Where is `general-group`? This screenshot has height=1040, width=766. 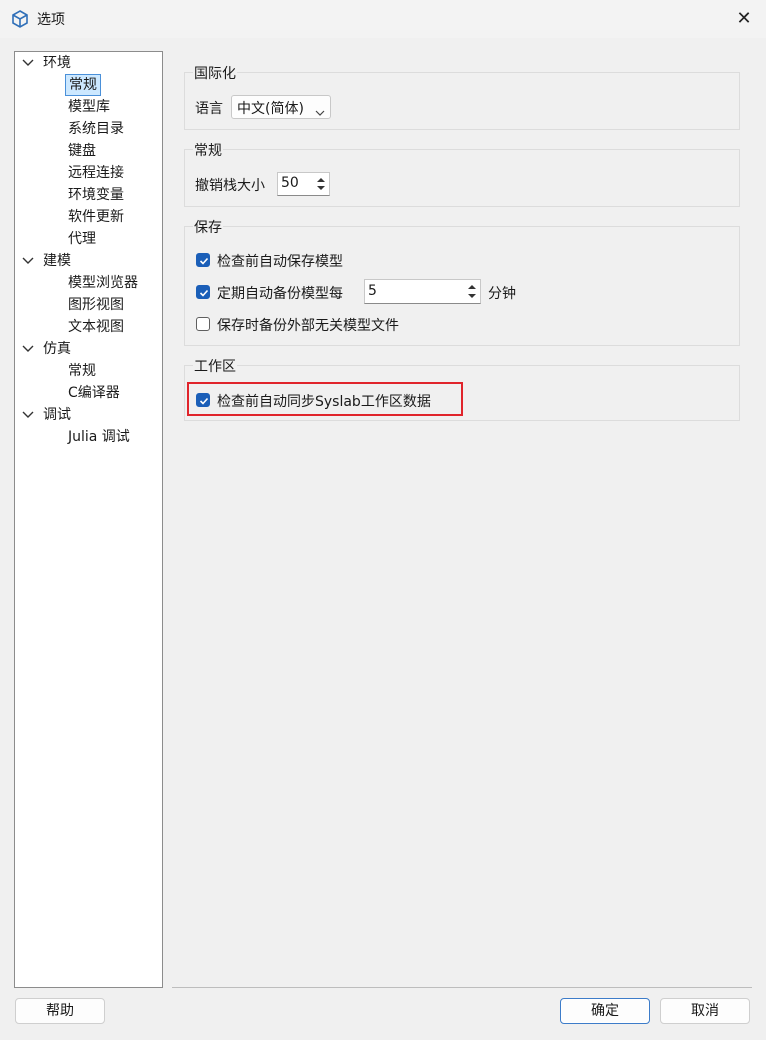 general-group is located at coordinates (462, 178).